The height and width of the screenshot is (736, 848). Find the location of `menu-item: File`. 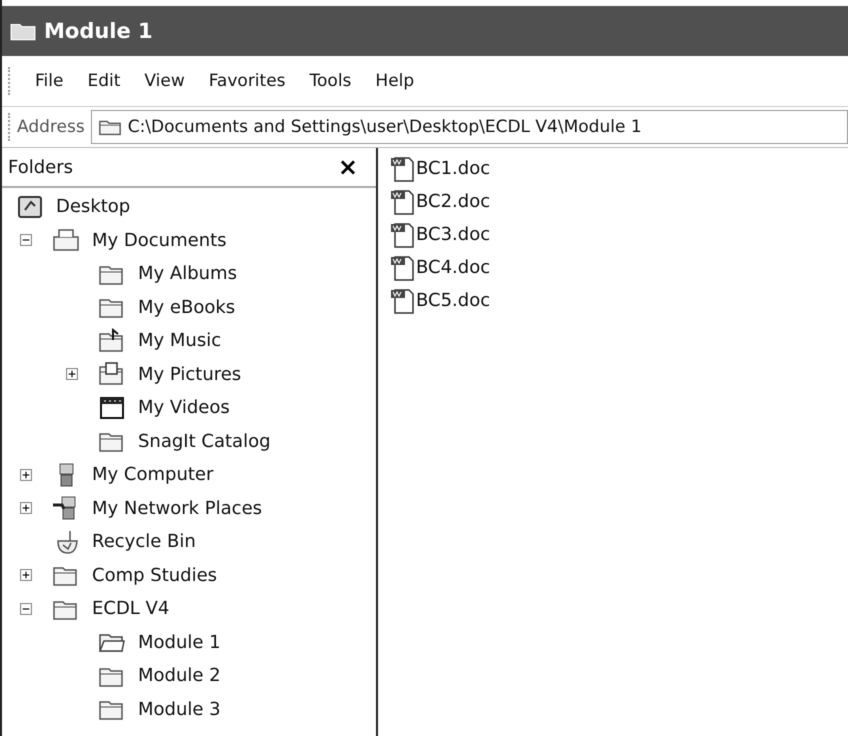

menu-item: File is located at coordinates (51, 81).